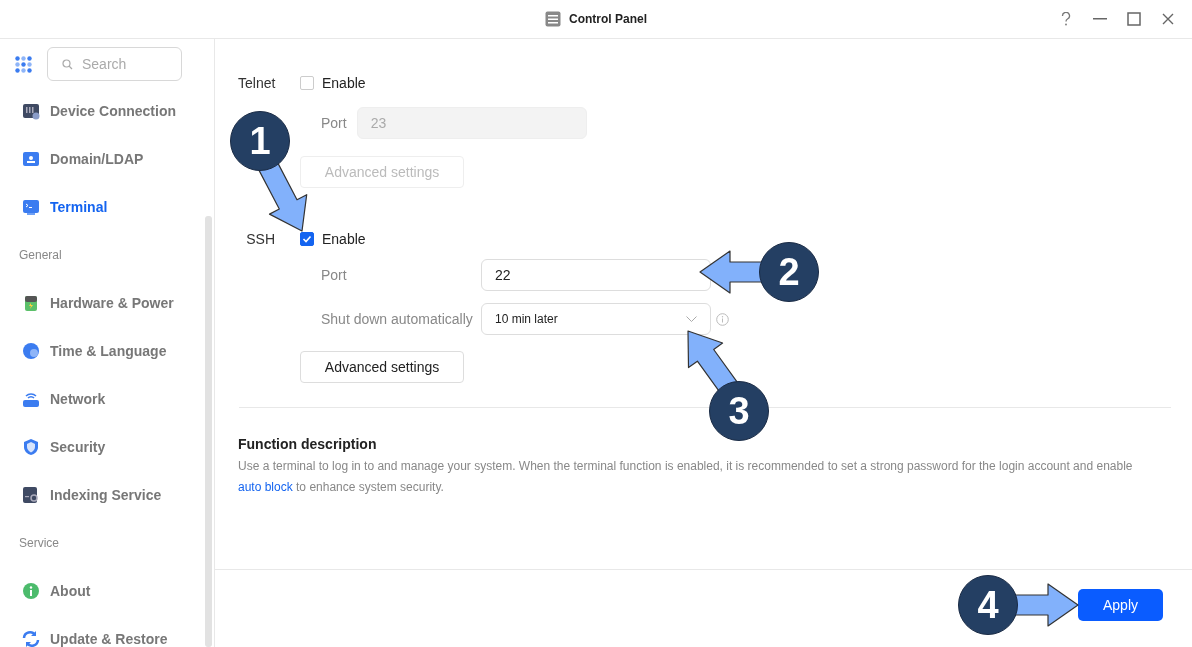 This screenshot has width=1192, height=647. I want to click on advanced-settings-button: Advanced settings, so click(382, 367).